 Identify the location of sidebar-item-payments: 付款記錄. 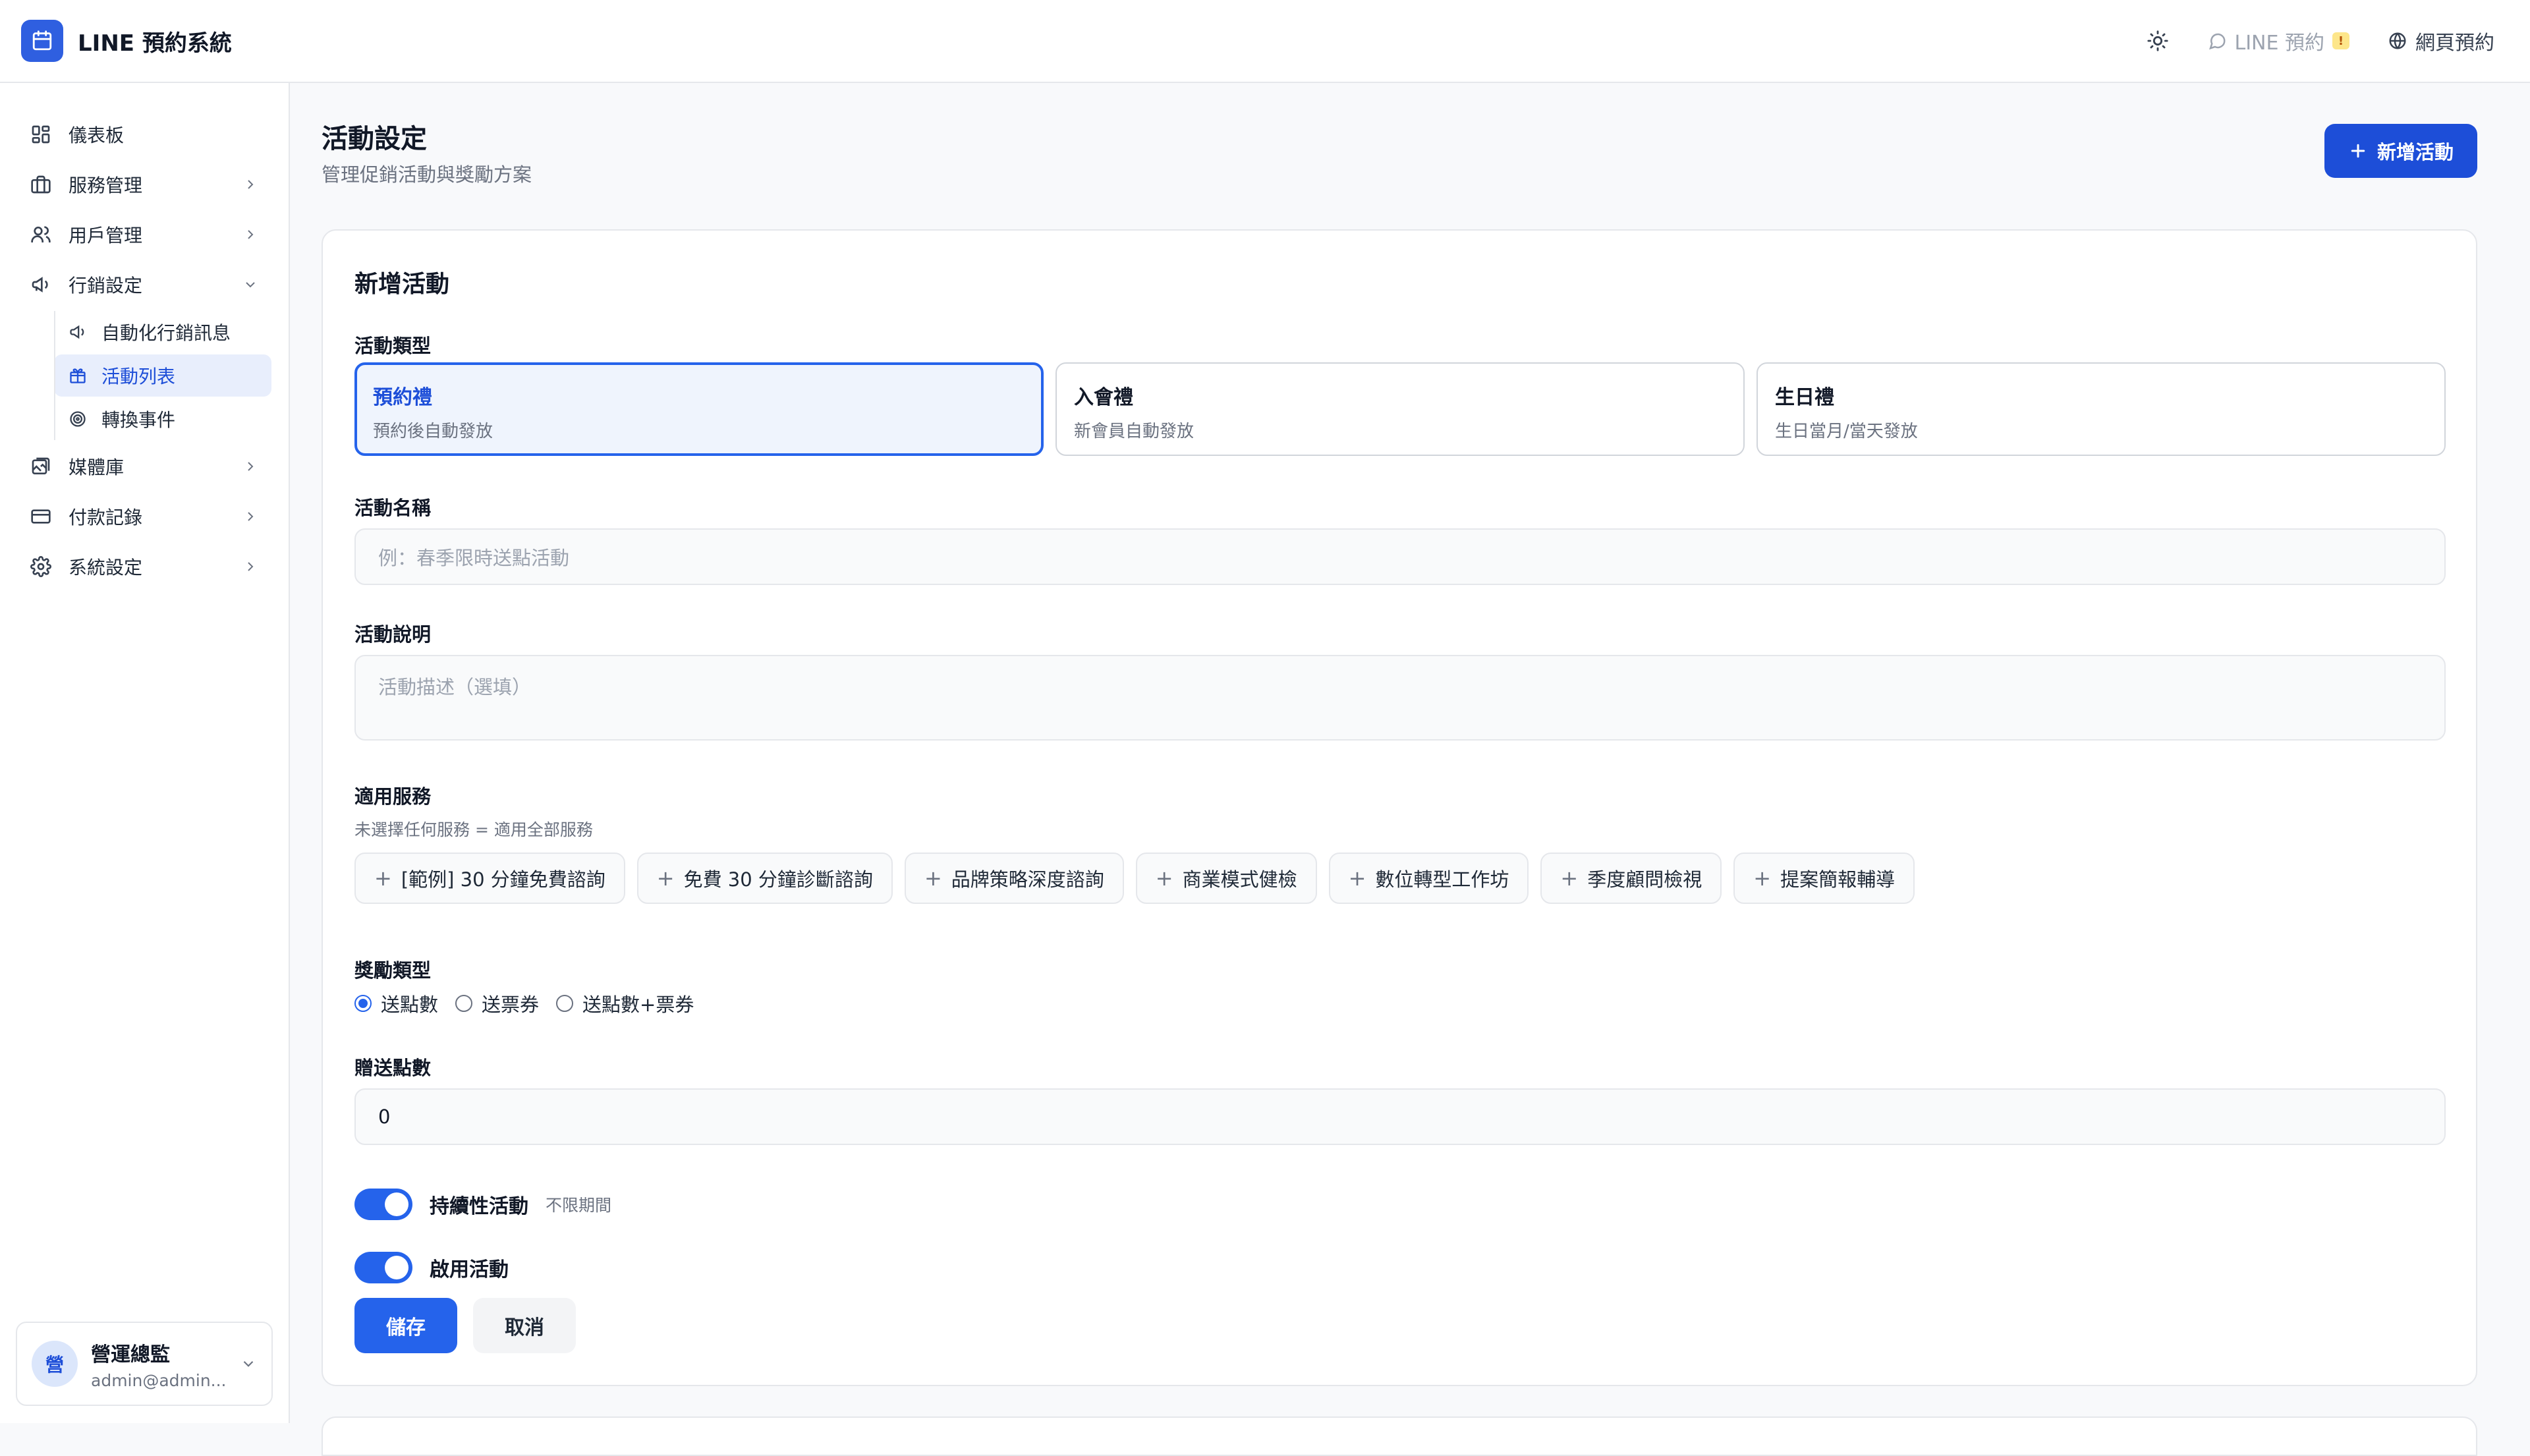
(144, 516).